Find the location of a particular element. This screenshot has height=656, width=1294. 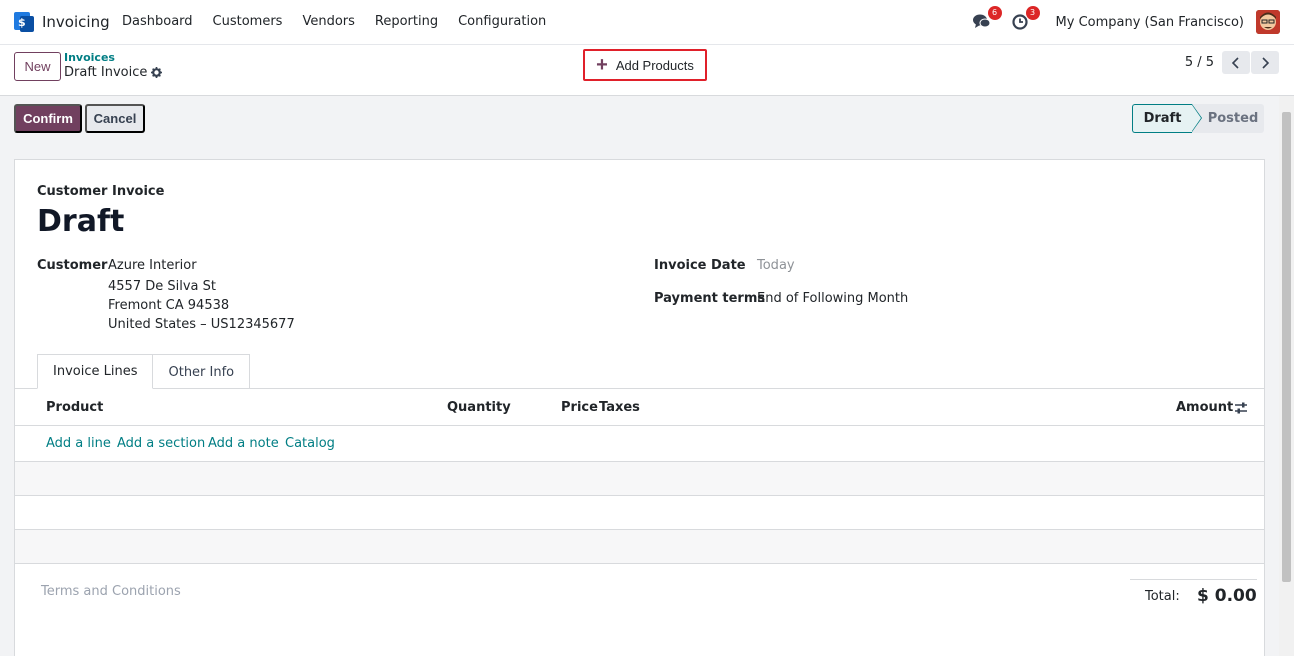

confirm-button: Confirm is located at coordinates (48, 118).